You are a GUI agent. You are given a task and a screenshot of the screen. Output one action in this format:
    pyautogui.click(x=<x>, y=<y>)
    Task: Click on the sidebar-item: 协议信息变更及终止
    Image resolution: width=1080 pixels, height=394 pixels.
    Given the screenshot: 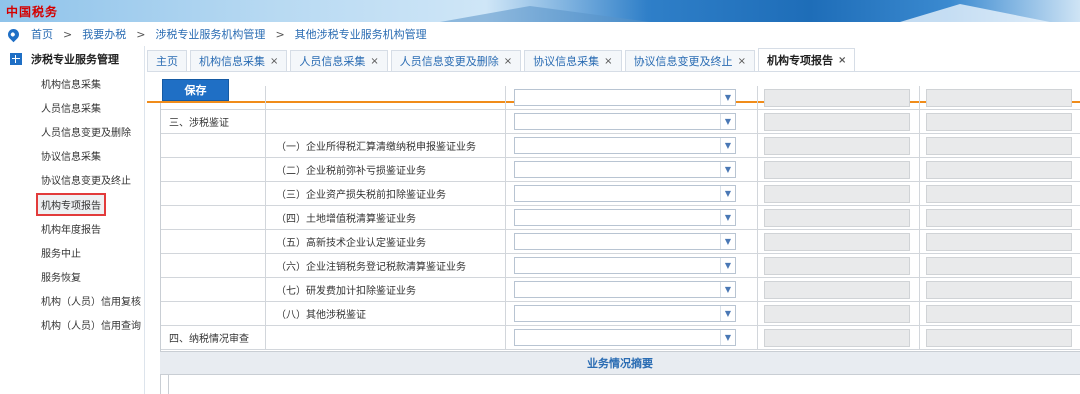 What is the action you would take?
    pyautogui.click(x=72, y=180)
    